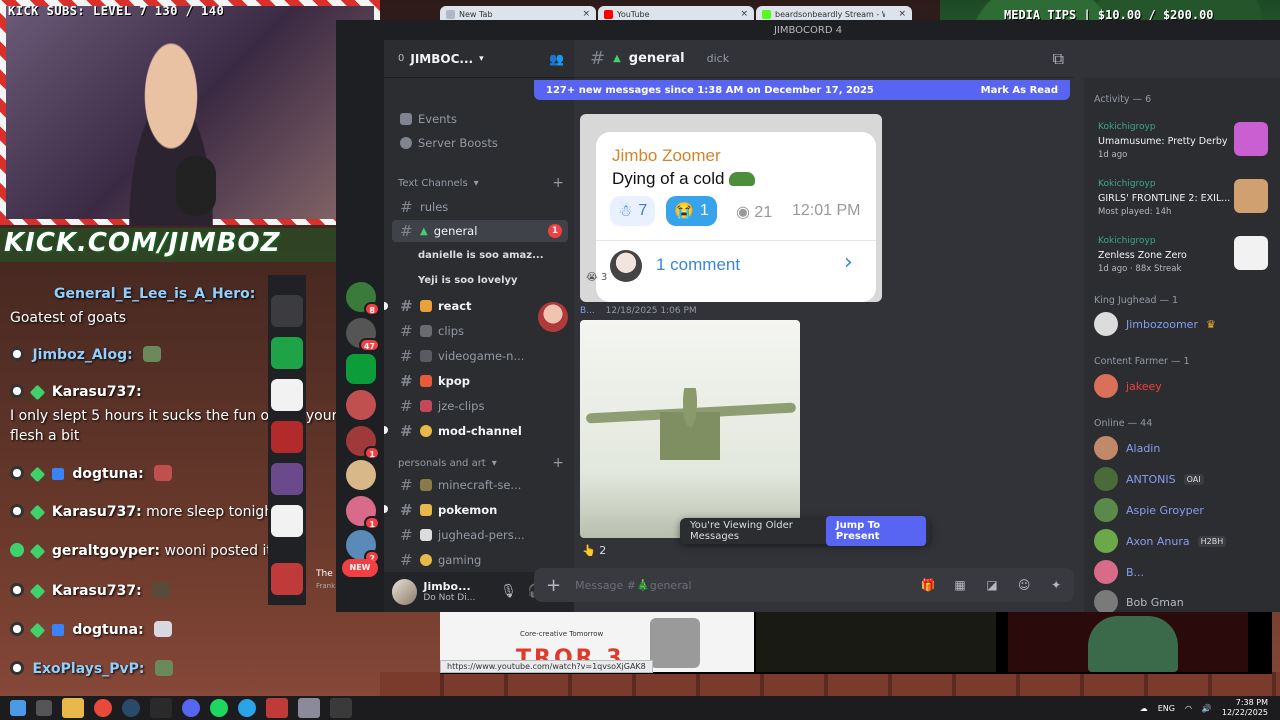 Image resolution: width=1280 pixels, height=720 pixels. I want to click on telegram-icon, so click(247, 708).